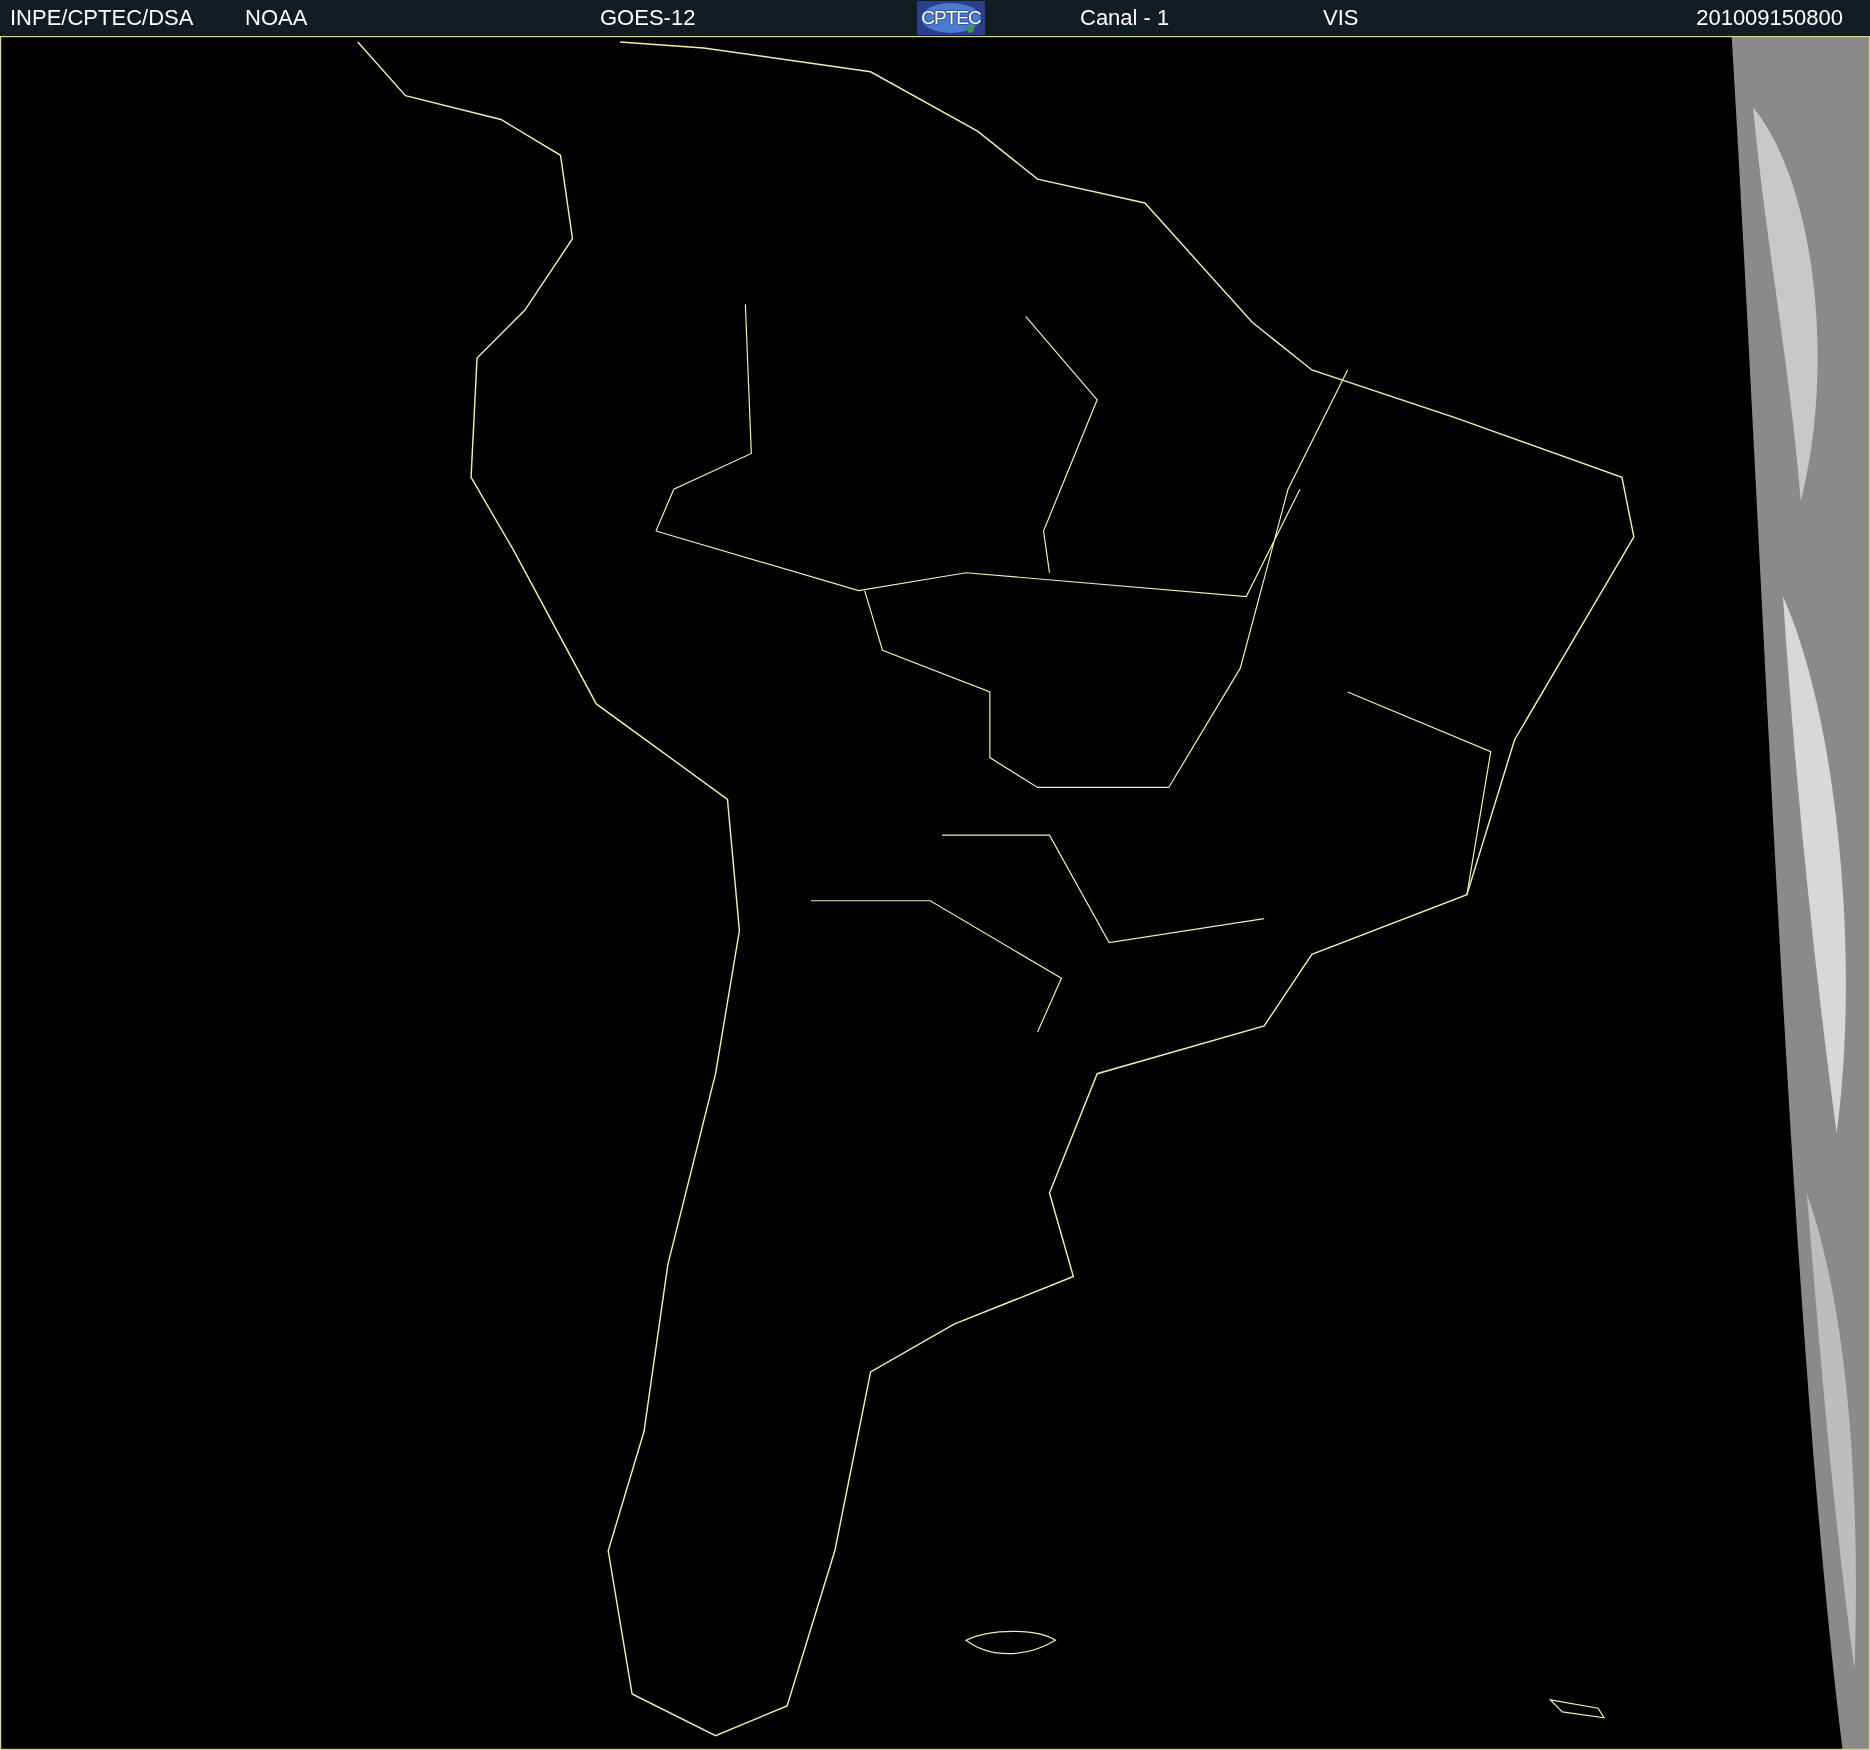 The image size is (1870, 1750). I want to click on header-label: NOAA, so click(277, 18).